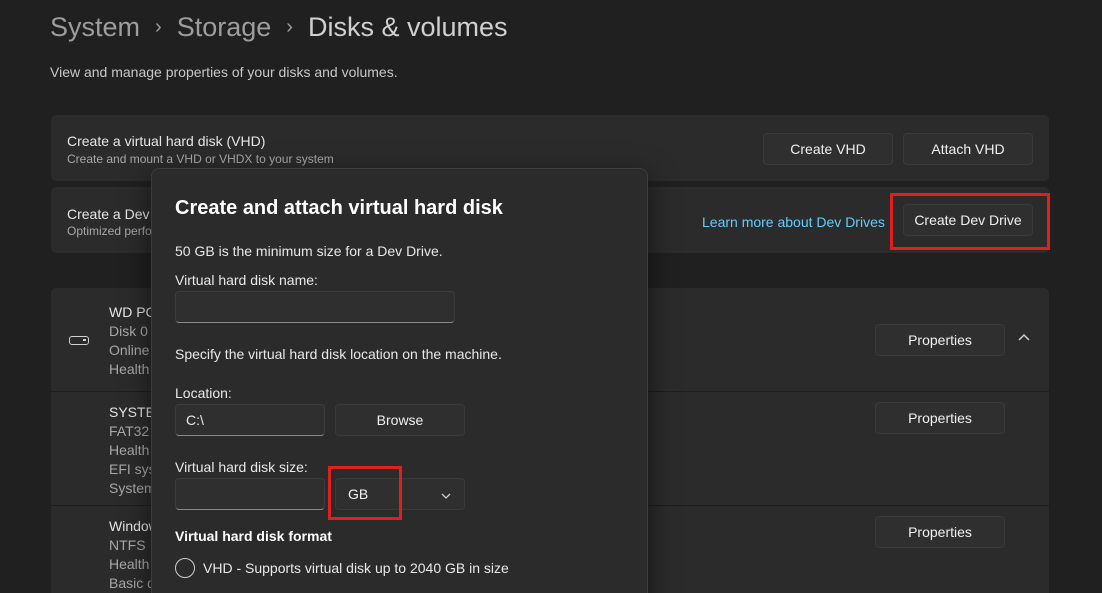 The width and height of the screenshot is (1102, 593). What do you see at coordinates (185, 568) in the screenshot?
I see `vhd-format-radio` at bounding box center [185, 568].